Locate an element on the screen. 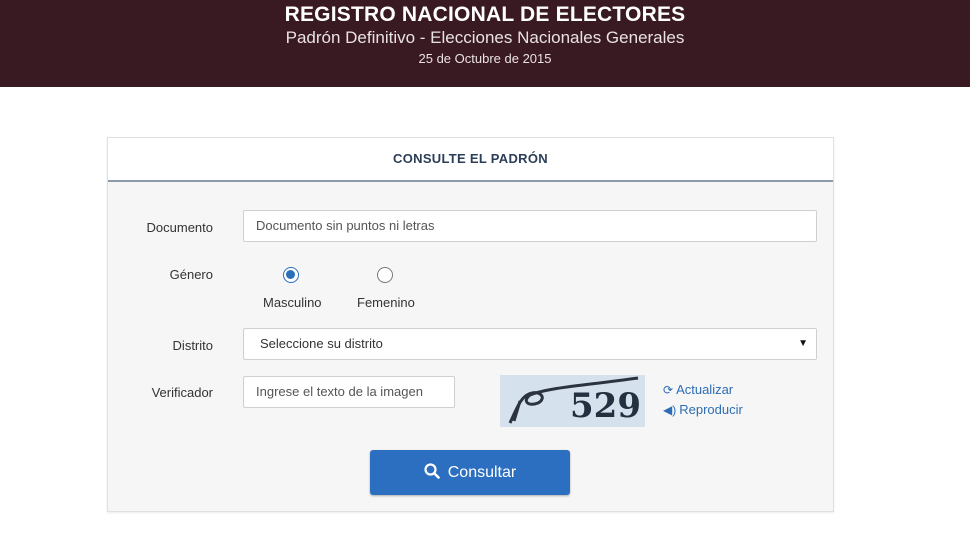 This screenshot has width=970, height=545. captcha-image: 529 is located at coordinates (572, 401).